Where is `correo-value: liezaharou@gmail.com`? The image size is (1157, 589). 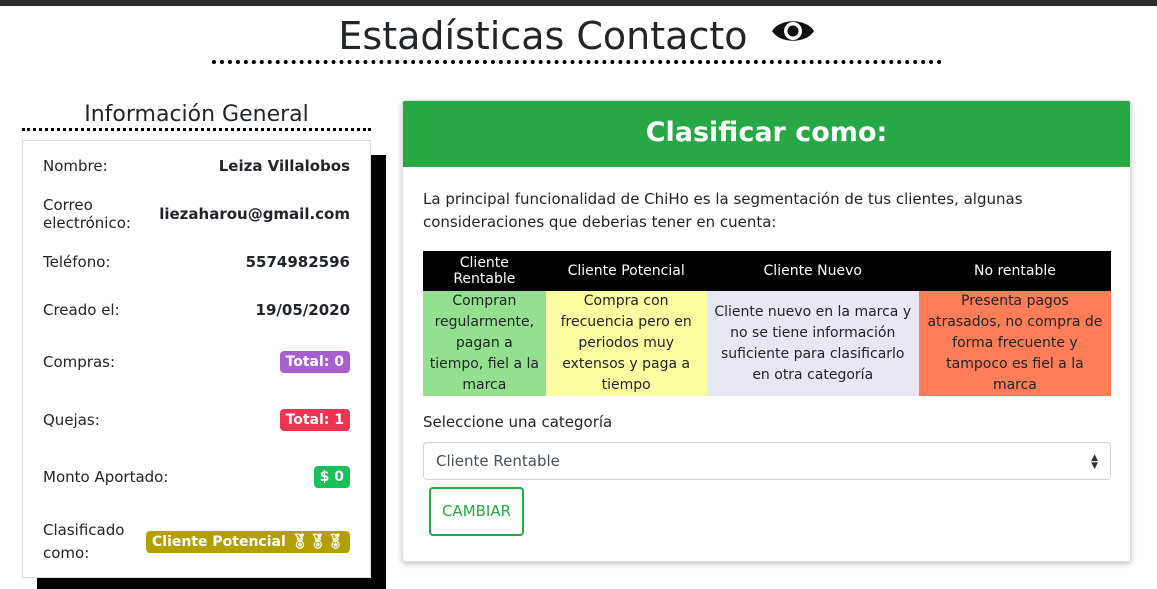
correo-value: liezaharou@gmail.com is located at coordinates (254, 214).